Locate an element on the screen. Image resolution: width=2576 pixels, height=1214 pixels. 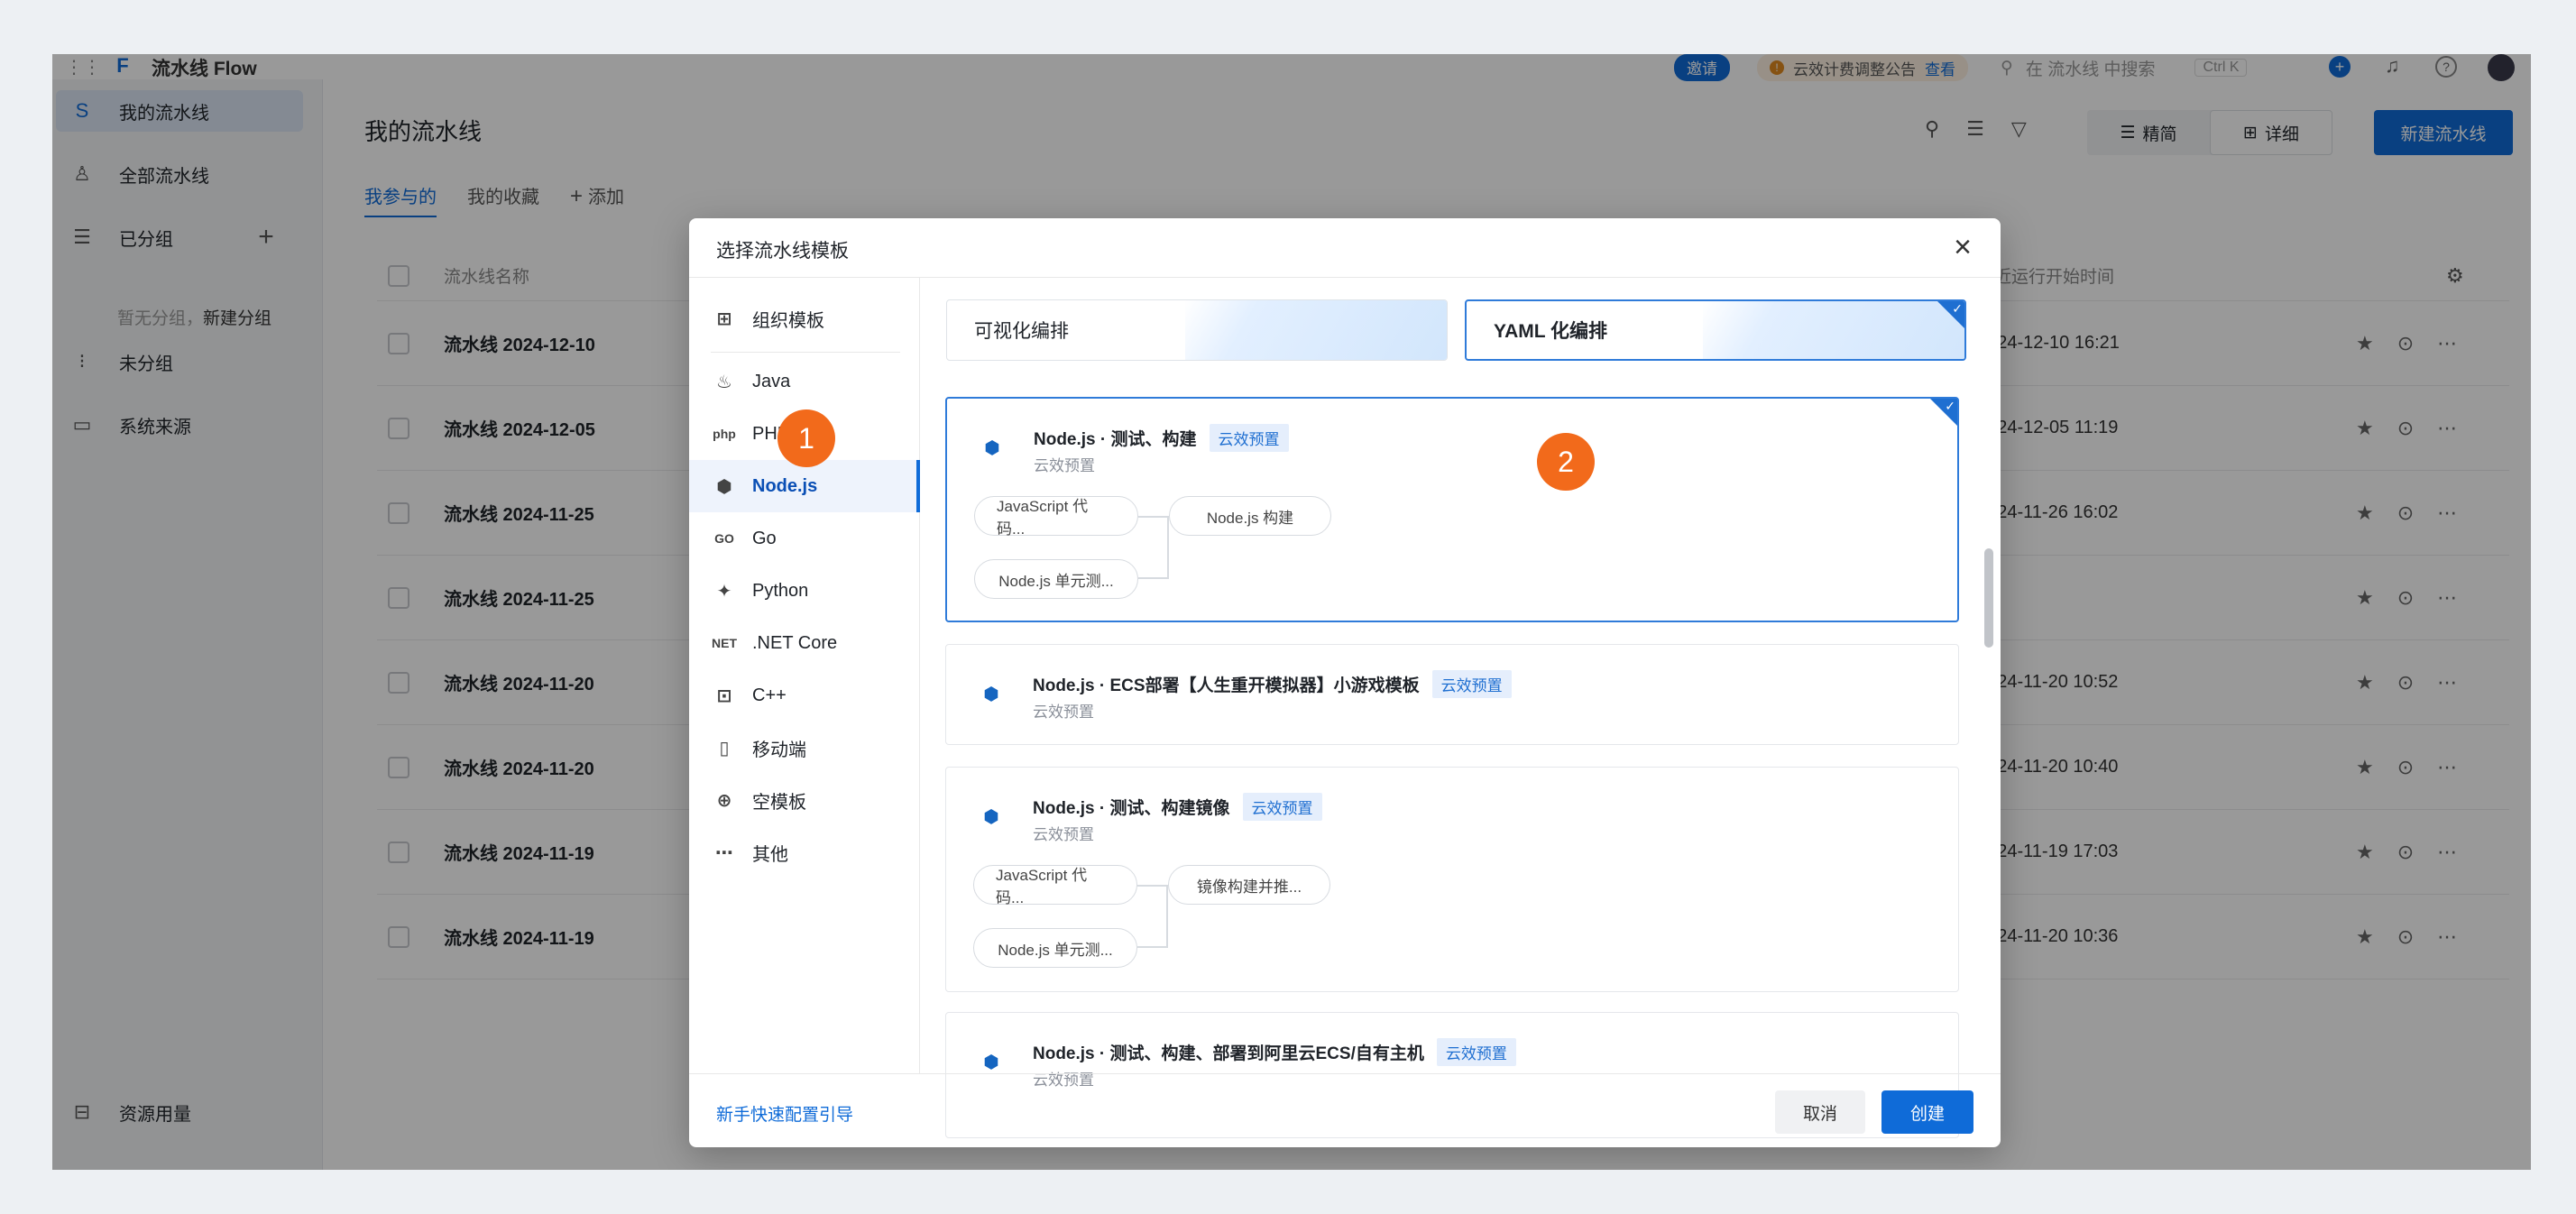
category-label: 空模板 is located at coordinates (779, 802).